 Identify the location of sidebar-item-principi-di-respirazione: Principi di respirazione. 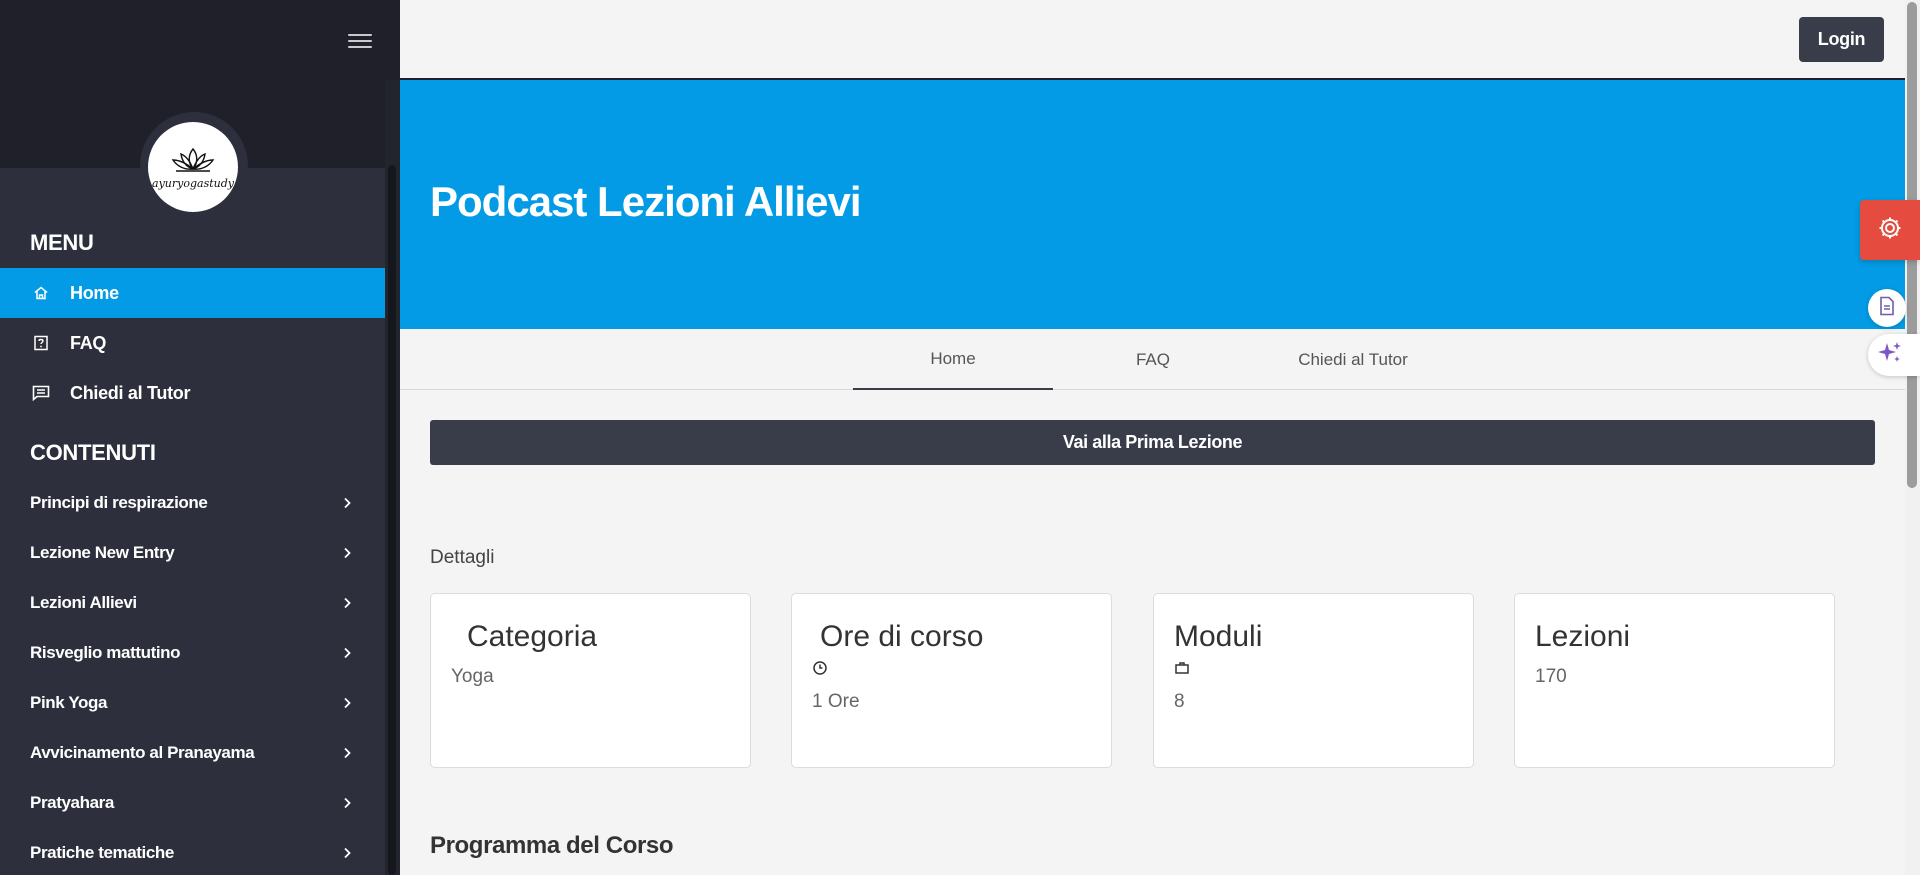
(192, 503).